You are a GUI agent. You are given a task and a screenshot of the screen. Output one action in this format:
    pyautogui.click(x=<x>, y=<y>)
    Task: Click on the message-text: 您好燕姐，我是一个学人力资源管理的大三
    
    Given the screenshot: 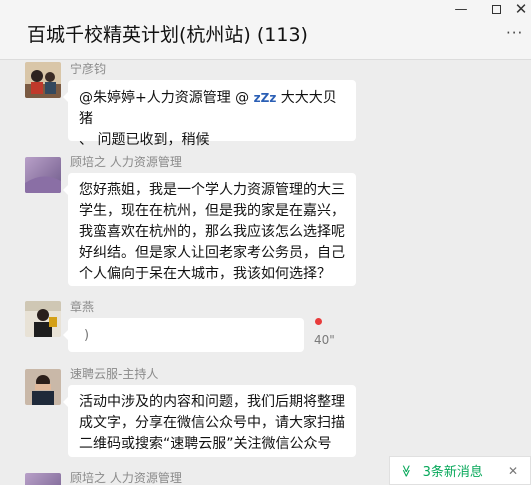 What is the action you would take?
    pyautogui.click(x=212, y=190)
    